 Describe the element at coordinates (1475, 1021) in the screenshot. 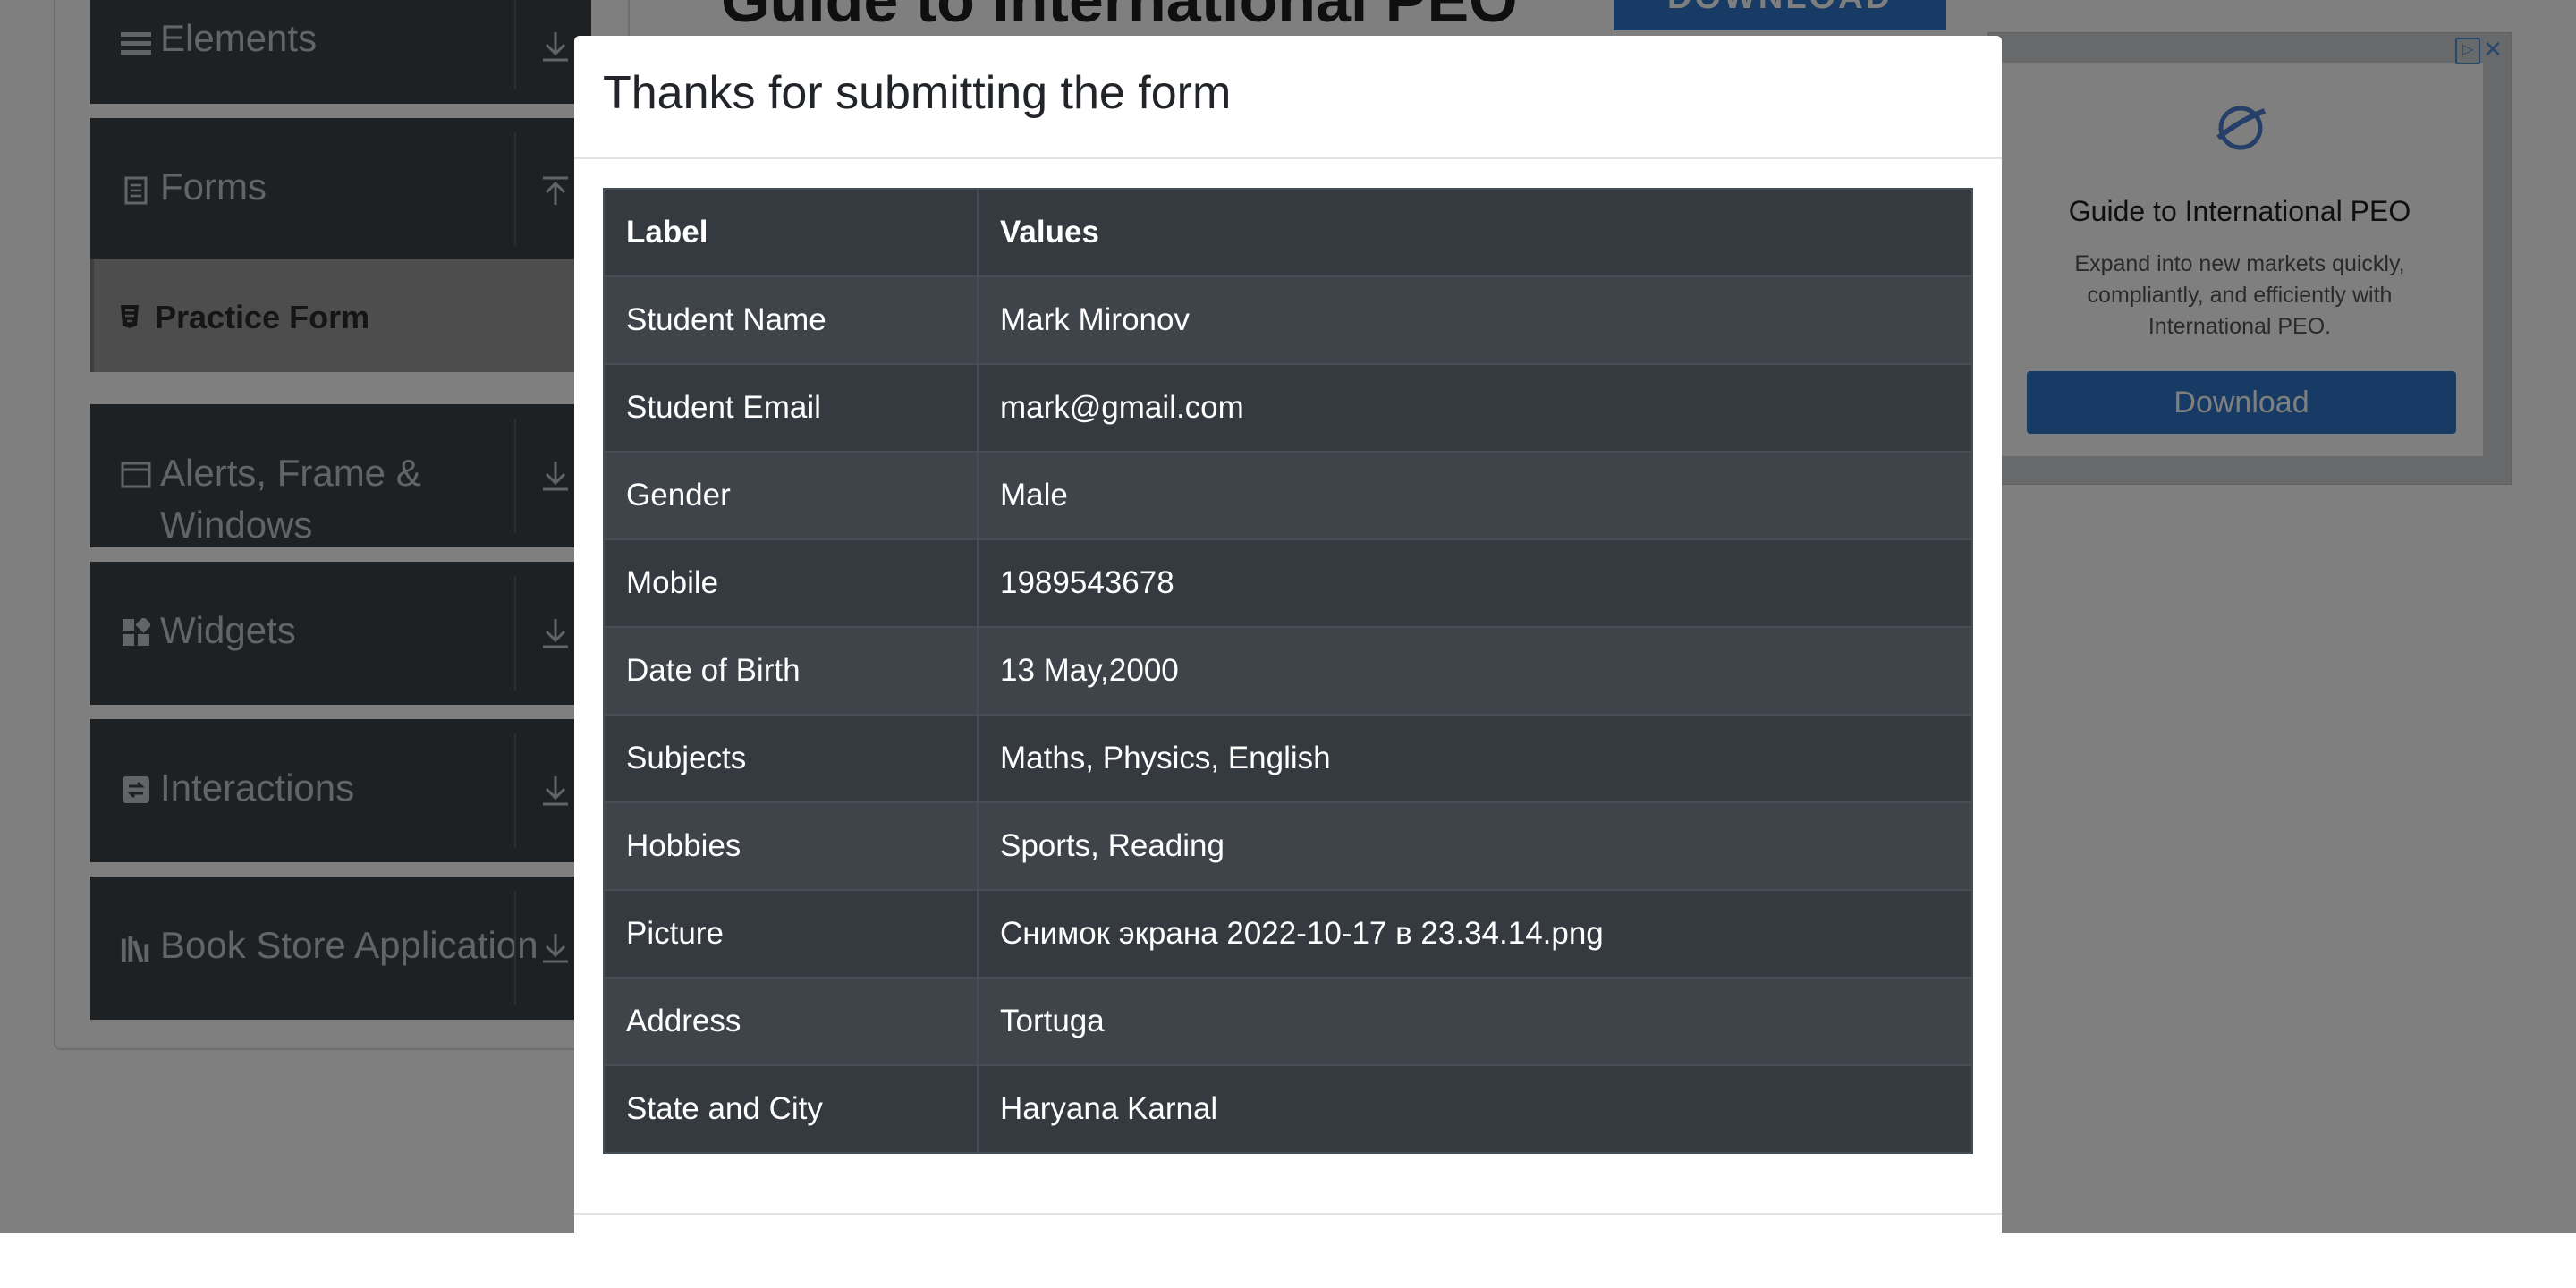

I see `row-value: Tortuga` at that location.